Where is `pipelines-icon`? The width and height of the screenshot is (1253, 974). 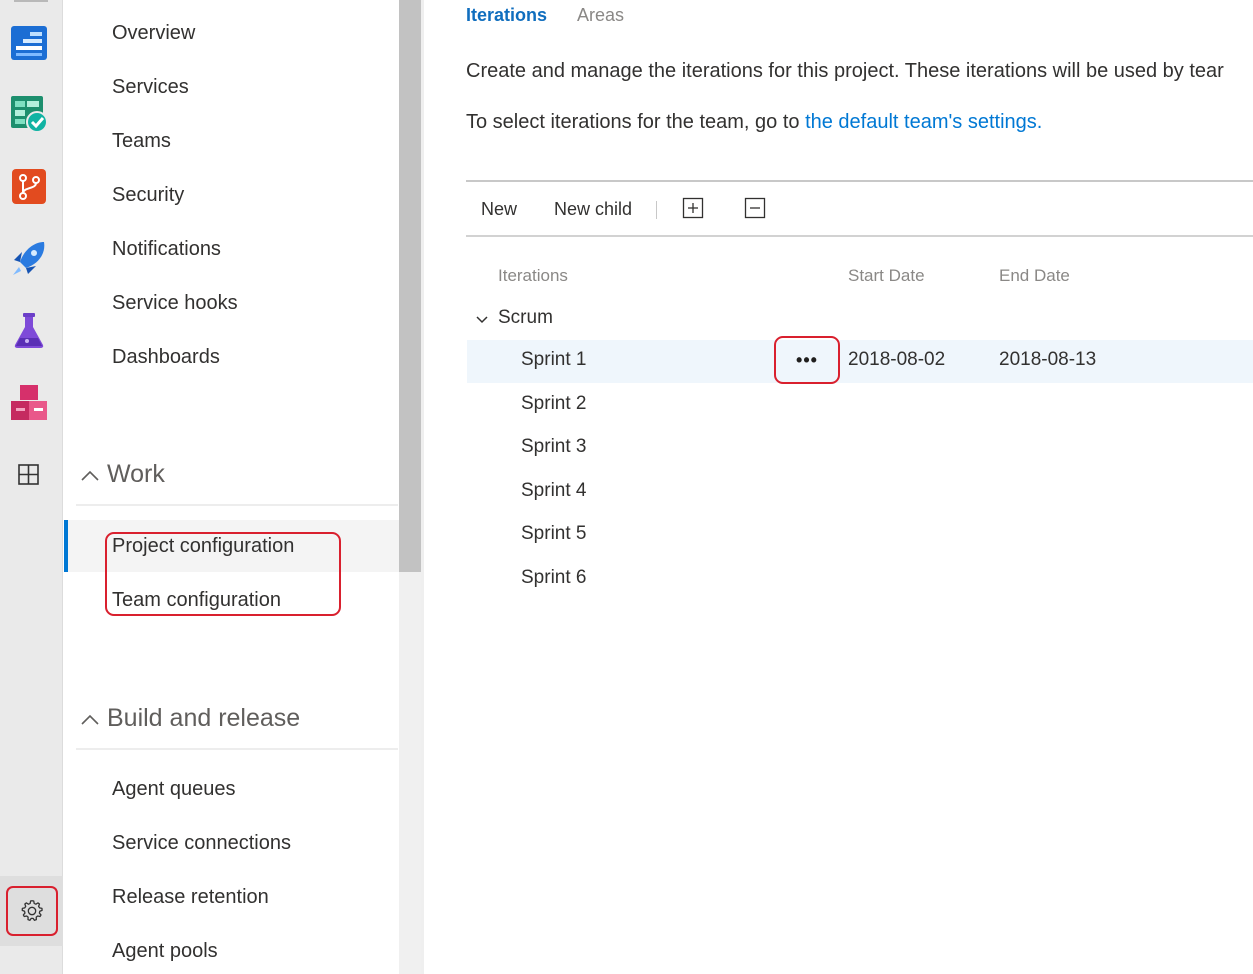 pipelines-icon is located at coordinates (29, 258).